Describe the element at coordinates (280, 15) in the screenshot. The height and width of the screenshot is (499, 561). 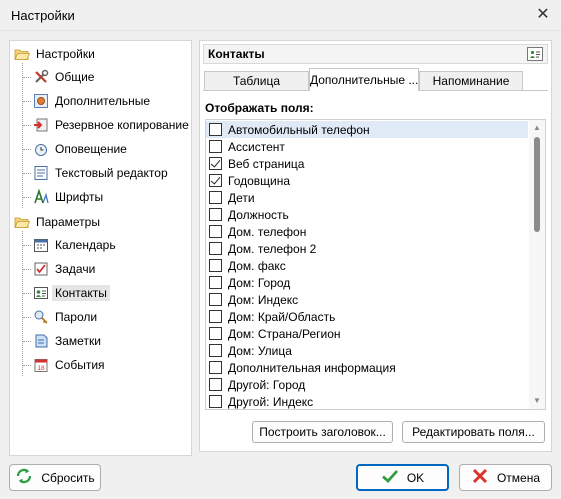
I see `title-bar: Настройки ✕` at that location.